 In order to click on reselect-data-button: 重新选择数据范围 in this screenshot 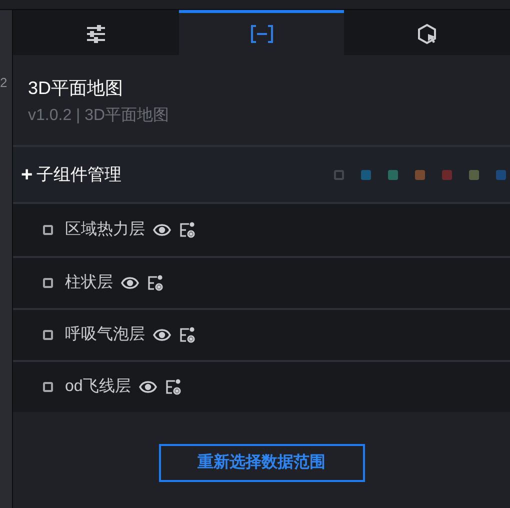, I will do `click(261, 463)`.